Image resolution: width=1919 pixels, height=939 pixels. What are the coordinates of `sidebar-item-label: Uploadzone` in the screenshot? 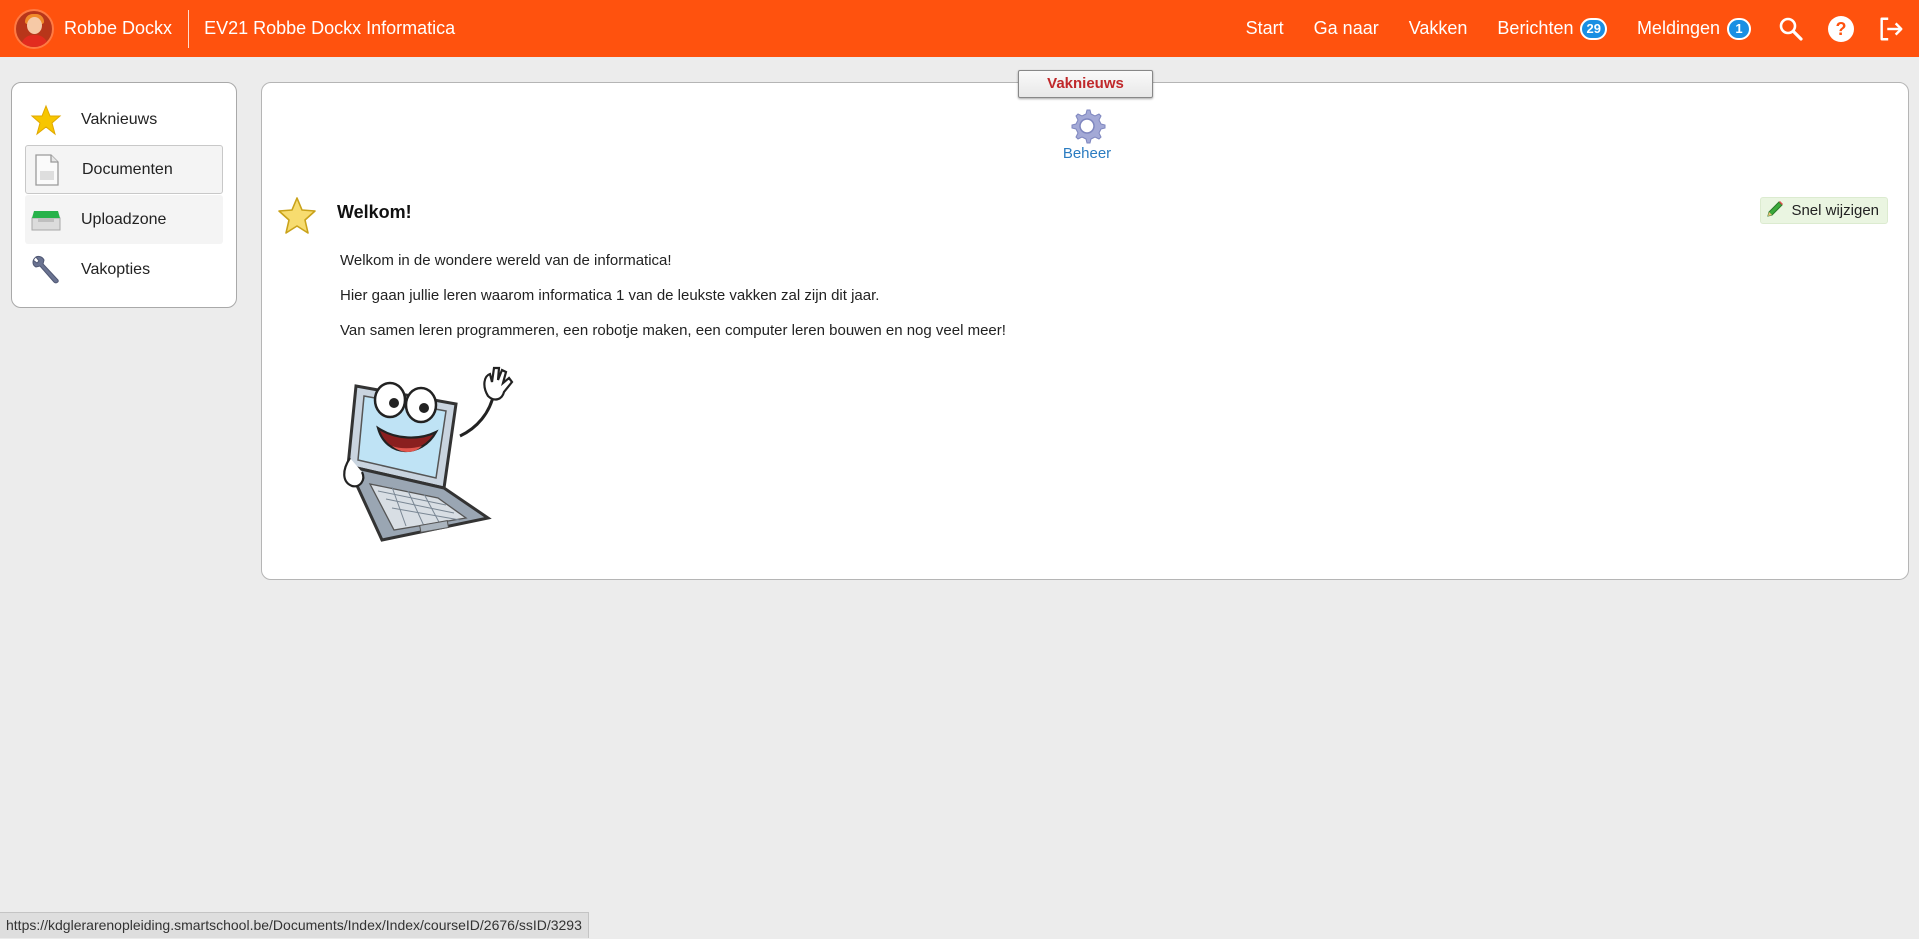 It's located at (124, 219).